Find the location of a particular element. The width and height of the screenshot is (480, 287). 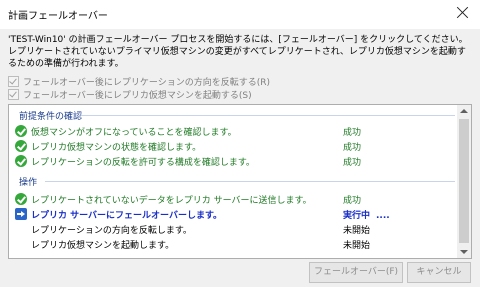

step-status: 実行中 is located at coordinates (357, 216).